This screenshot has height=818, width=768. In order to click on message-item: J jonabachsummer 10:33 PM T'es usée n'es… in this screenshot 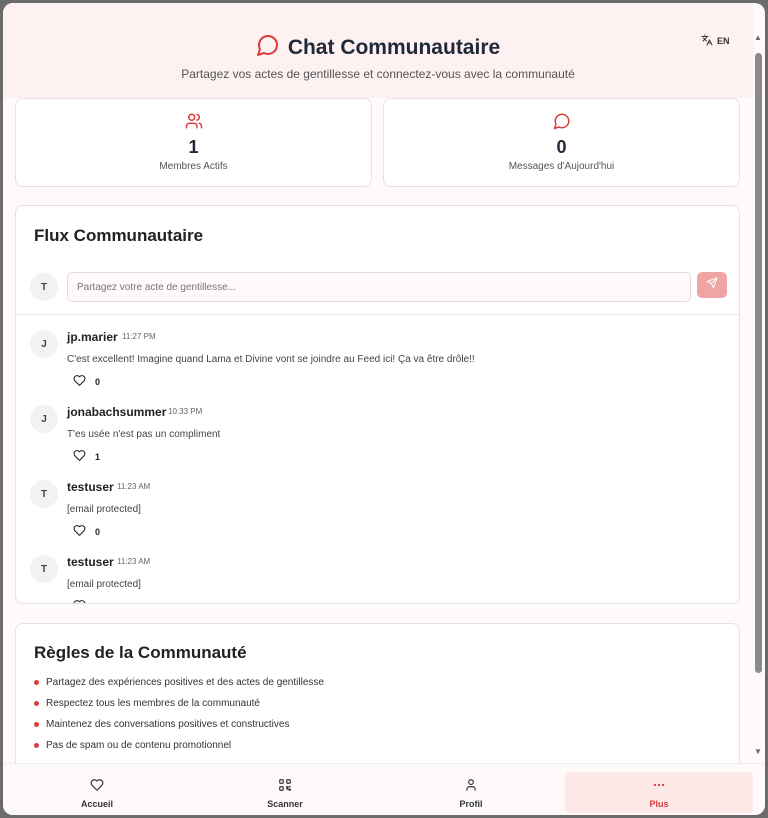, I will do `click(377, 442)`.